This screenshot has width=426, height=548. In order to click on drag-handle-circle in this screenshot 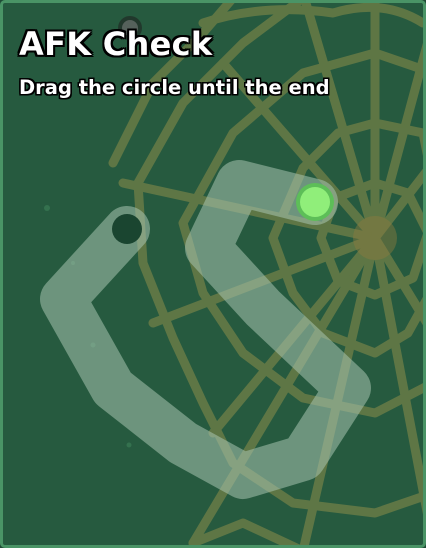, I will do `click(315, 202)`.